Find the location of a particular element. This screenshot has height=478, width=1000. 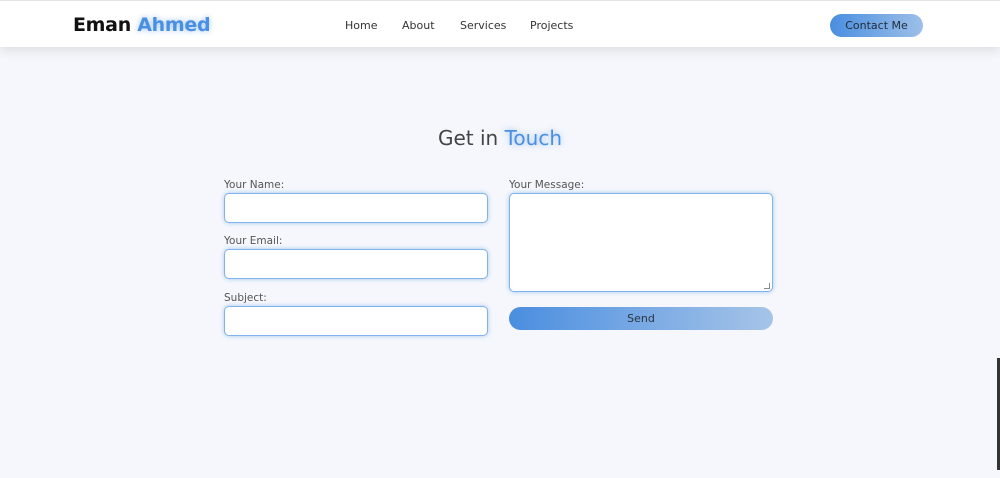

resize-handle-icon is located at coordinates (767, 286).